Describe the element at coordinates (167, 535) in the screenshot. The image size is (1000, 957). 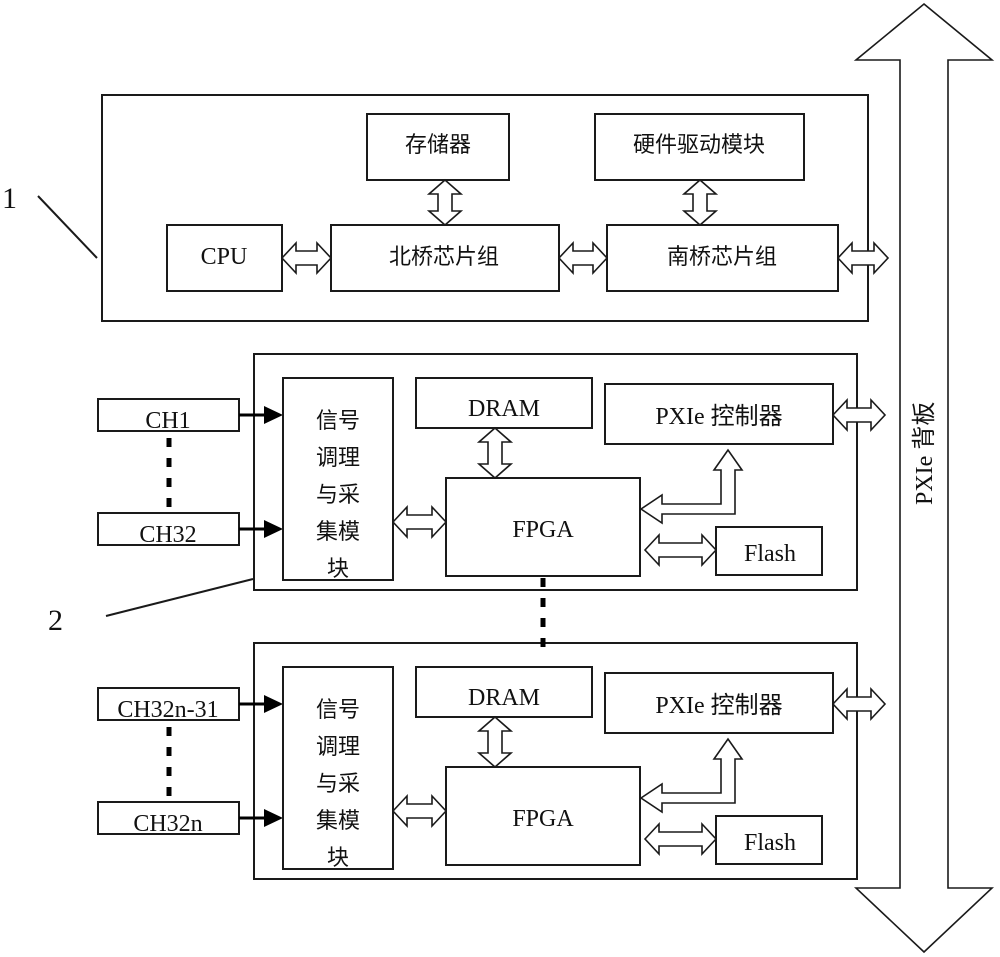
I see `channel-last-label: CH32` at that location.